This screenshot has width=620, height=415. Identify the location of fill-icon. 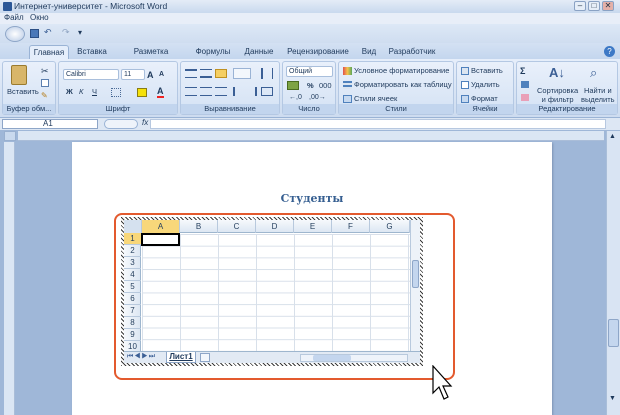
(525, 84).